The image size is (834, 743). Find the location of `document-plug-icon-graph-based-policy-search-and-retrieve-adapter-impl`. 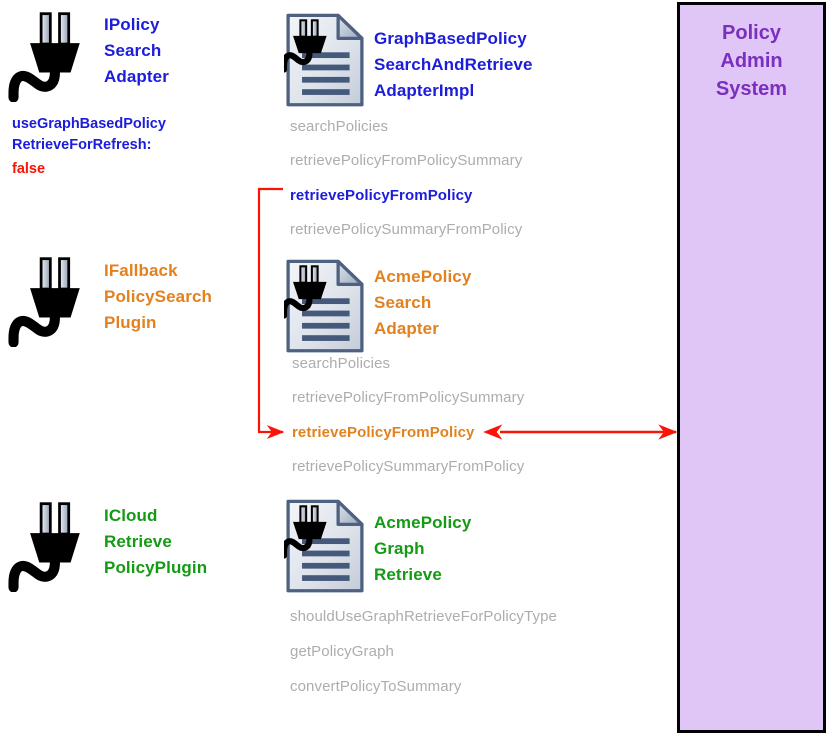

document-plug-icon-graph-based-policy-search-and-retrieve-adapter-impl is located at coordinates (325, 60).